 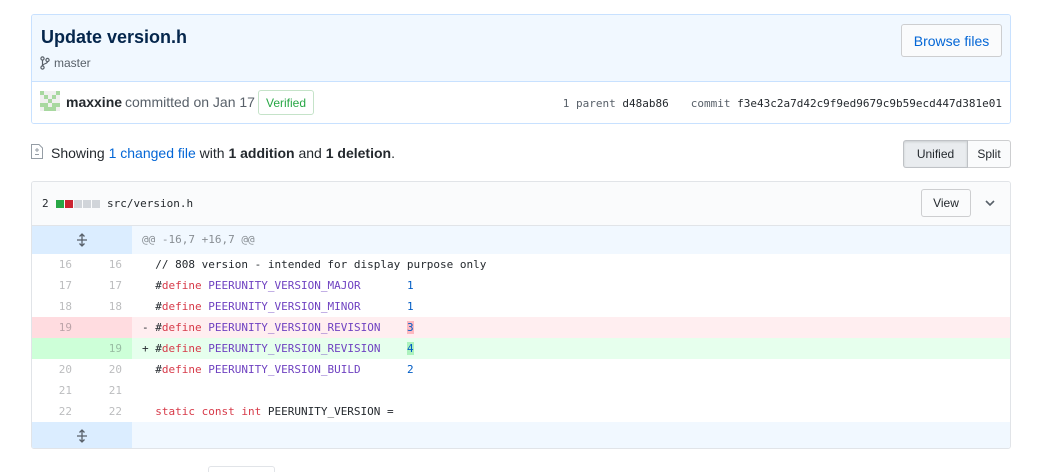 I want to click on expand-down-gutter, so click(x=82, y=435).